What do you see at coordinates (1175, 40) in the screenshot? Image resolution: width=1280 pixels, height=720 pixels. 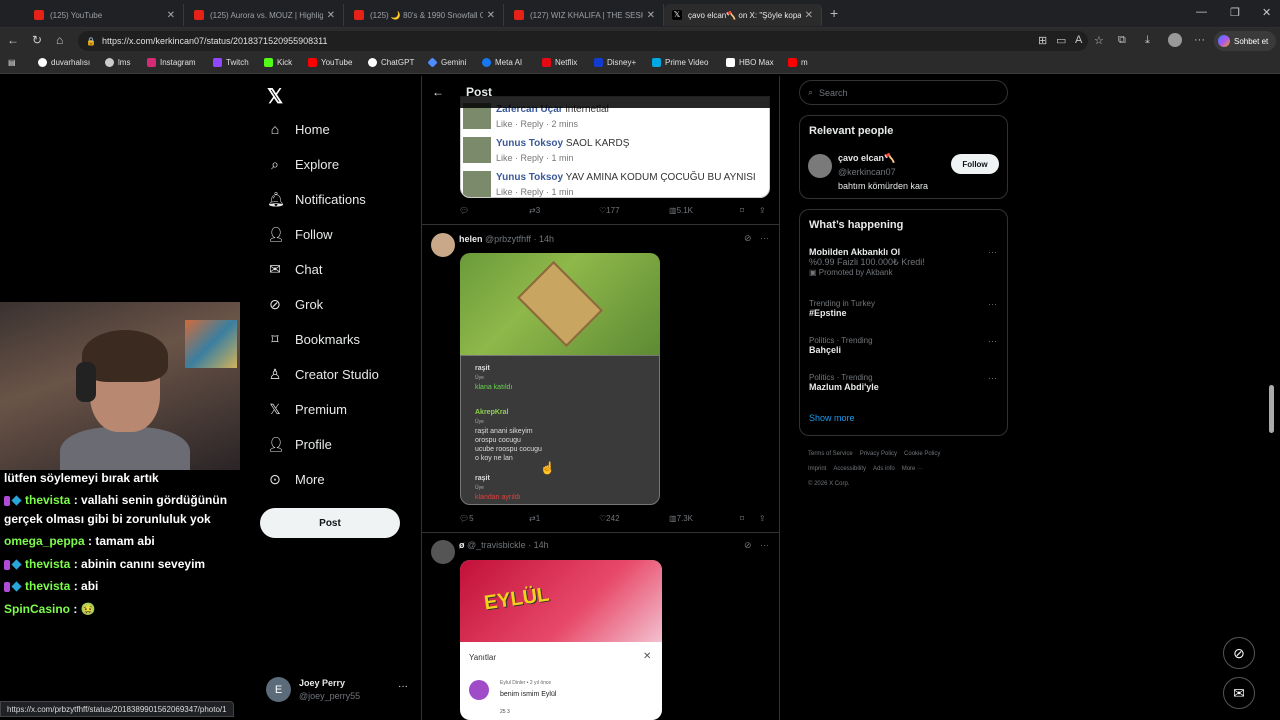 I see `profile-avatar-icon` at bounding box center [1175, 40].